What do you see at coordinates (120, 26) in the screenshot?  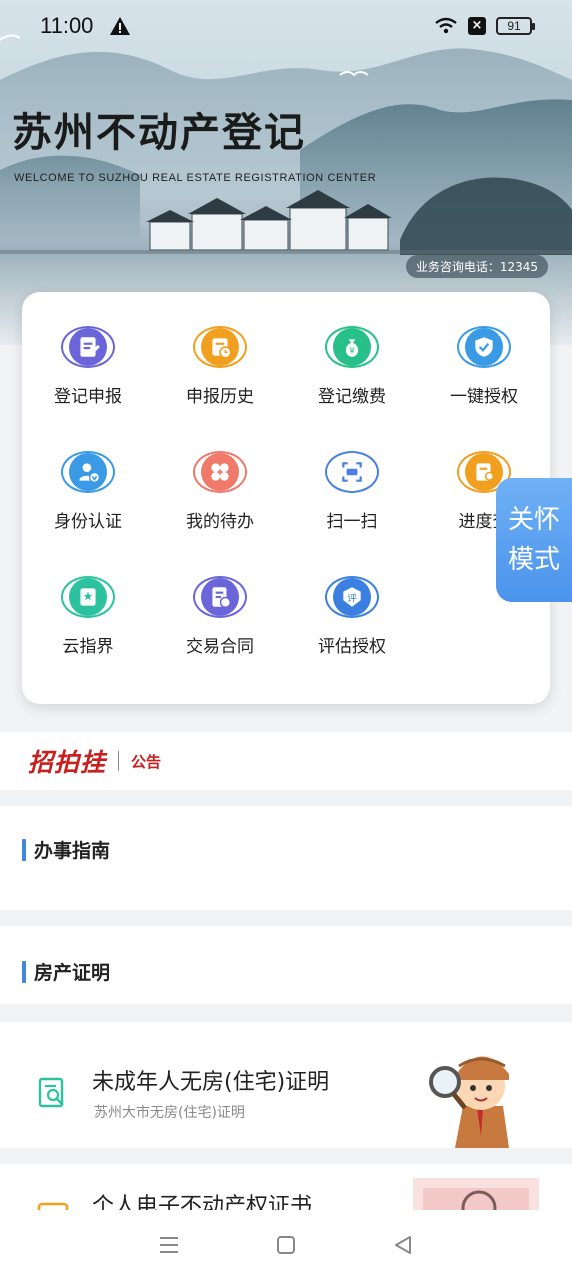 I see `warning-icon` at bounding box center [120, 26].